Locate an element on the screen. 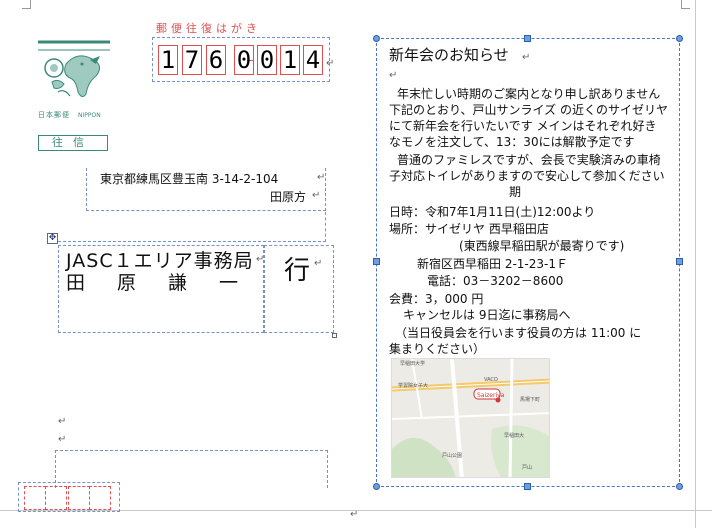 This screenshot has height=528, width=712. map-label: 馬場下町 is located at coordinates (530, 399).